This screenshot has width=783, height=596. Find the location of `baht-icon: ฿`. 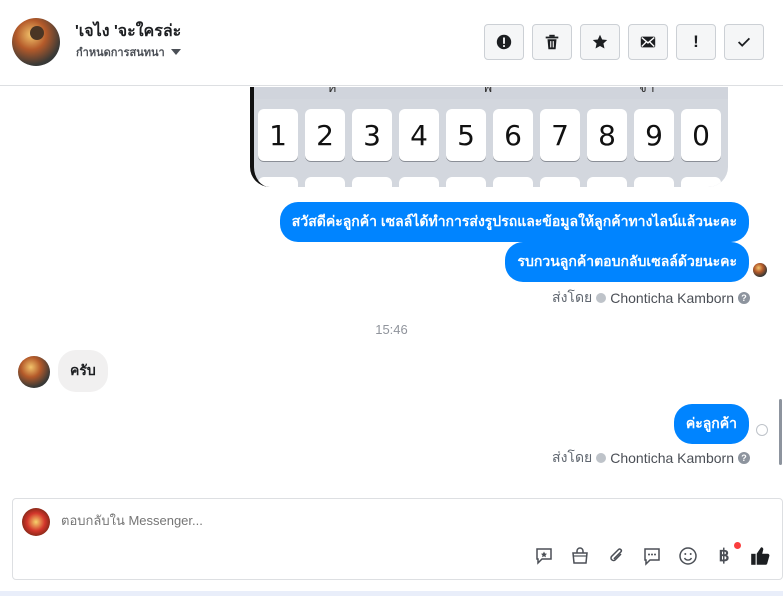

baht-icon: ฿ is located at coordinates (724, 555).